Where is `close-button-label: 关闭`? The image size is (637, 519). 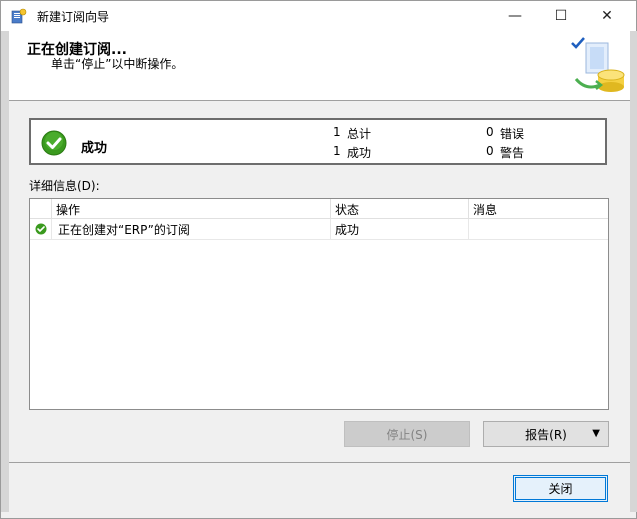
close-button-label: 关闭 is located at coordinates (560, 489).